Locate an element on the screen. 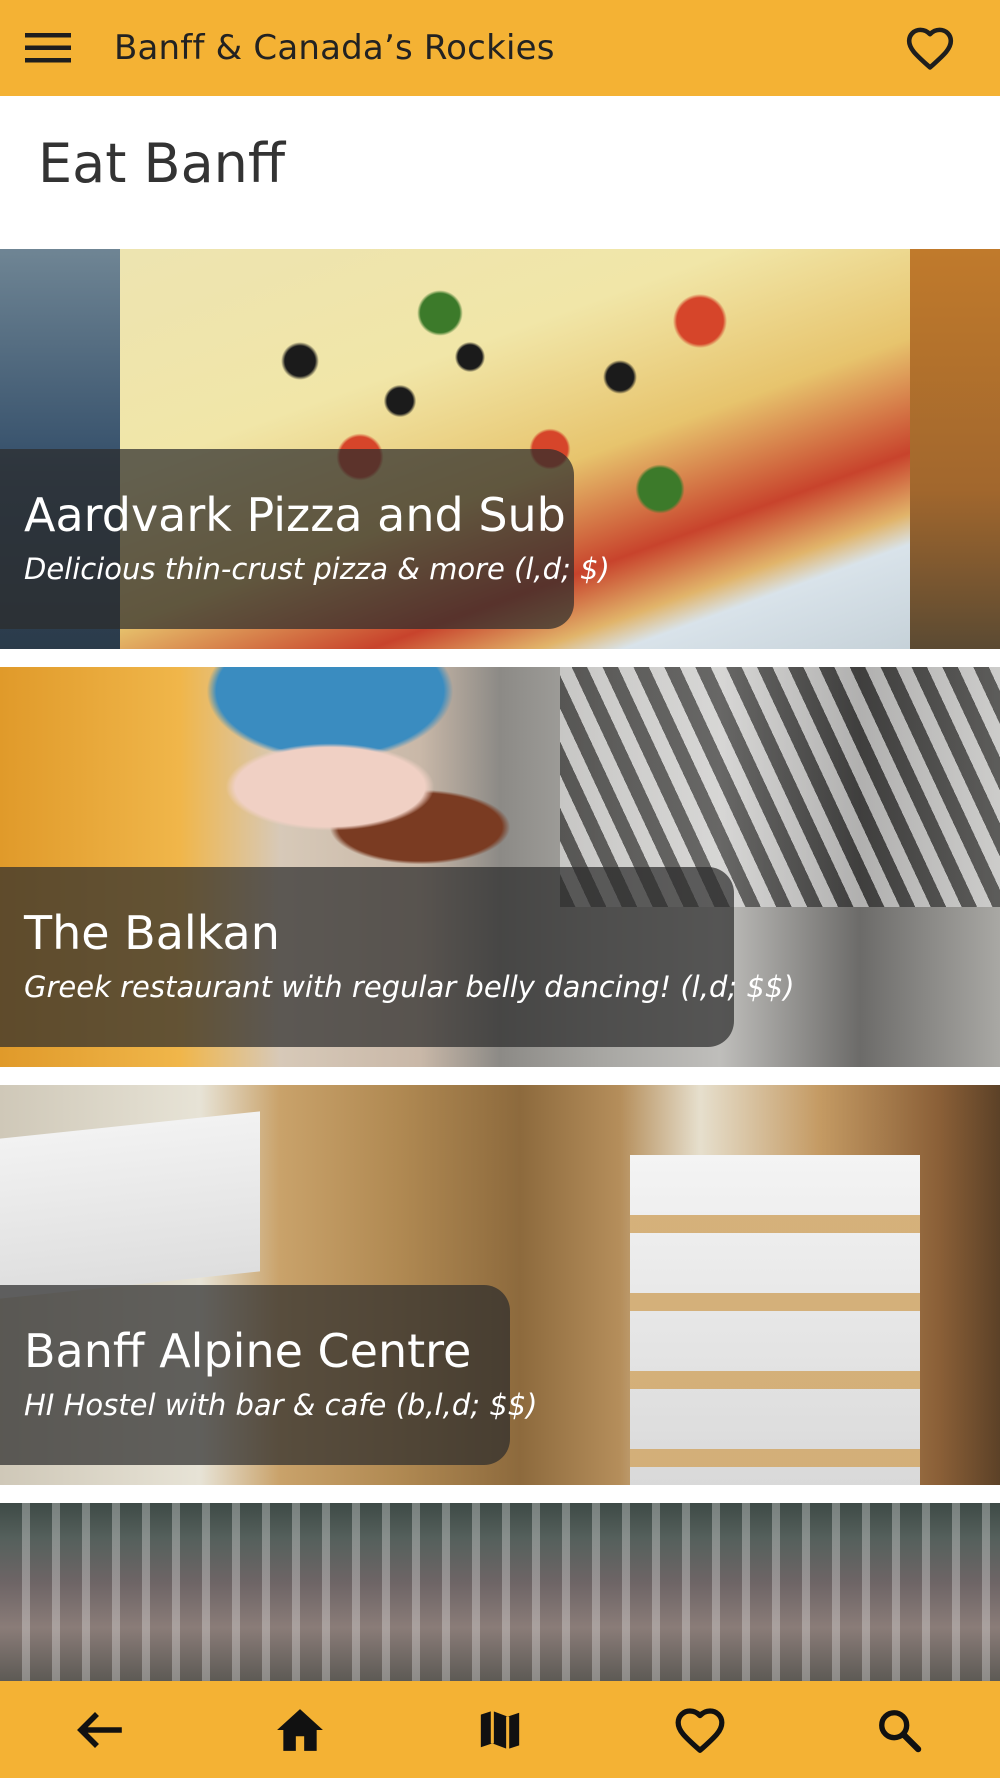 This screenshot has width=1000, height=1778. menu-button is located at coordinates (48, 48).